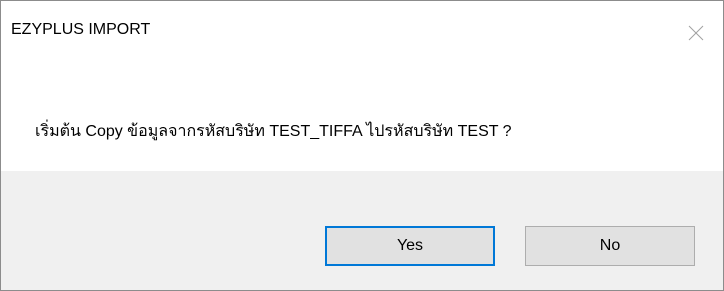 This screenshot has width=724, height=291. What do you see at coordinates (410, 246) in the screenshot?
I see `yes-button: Yes` at bounding box center [410, 246].